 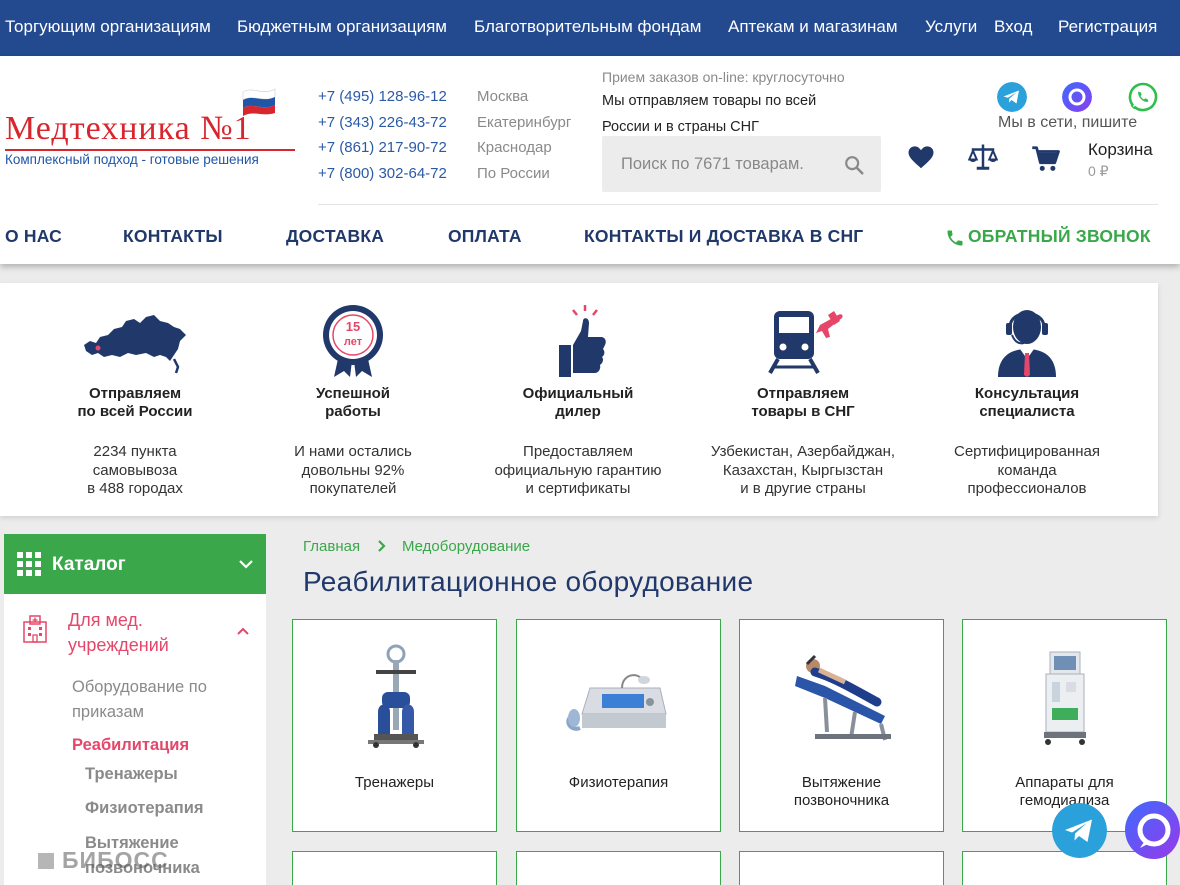 What do you see at coordinates (1143, 97) in the screenshot?
I see `whatsapp-icon` at bounding box center [1143, 97].